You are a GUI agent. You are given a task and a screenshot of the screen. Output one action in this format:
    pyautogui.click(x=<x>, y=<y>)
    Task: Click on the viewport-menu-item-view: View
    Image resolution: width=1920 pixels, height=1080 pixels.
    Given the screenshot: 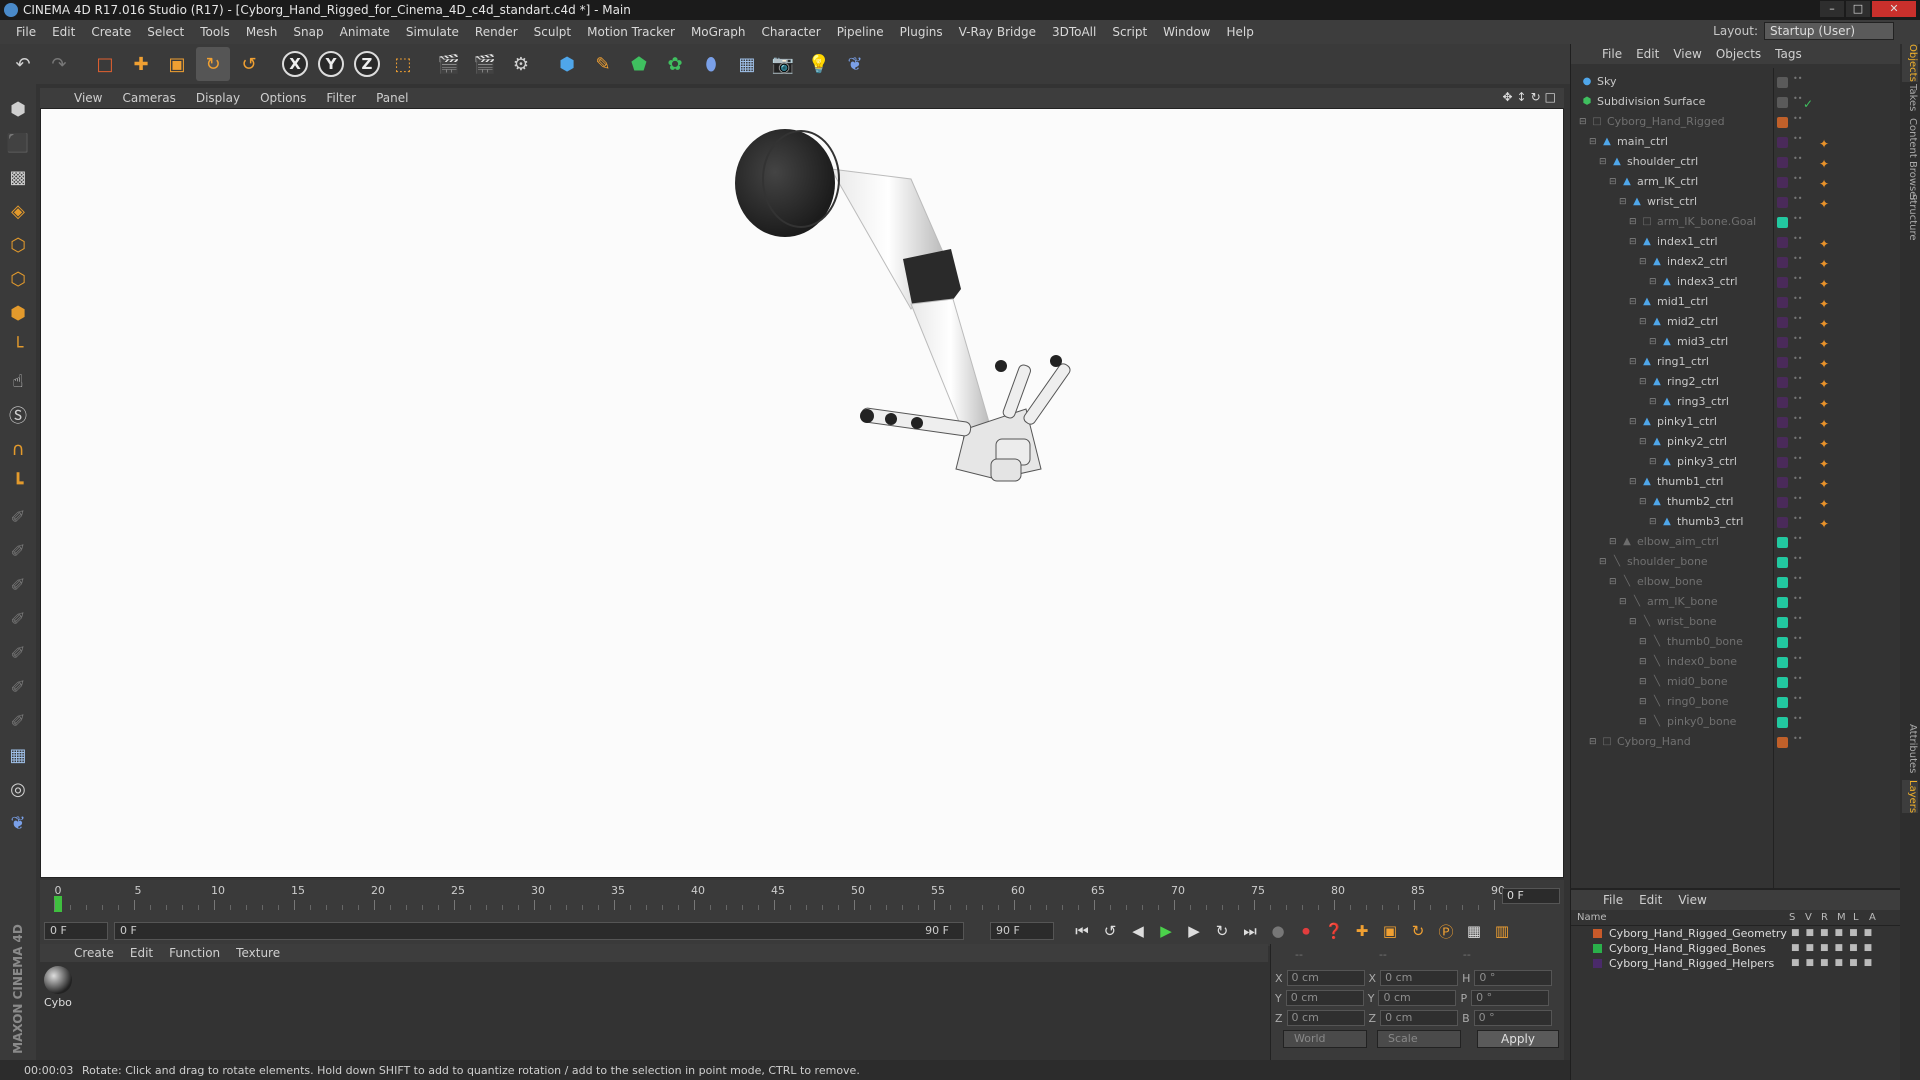 What is the action you would take?
    pyautogui.click(x=88, y=98)
    